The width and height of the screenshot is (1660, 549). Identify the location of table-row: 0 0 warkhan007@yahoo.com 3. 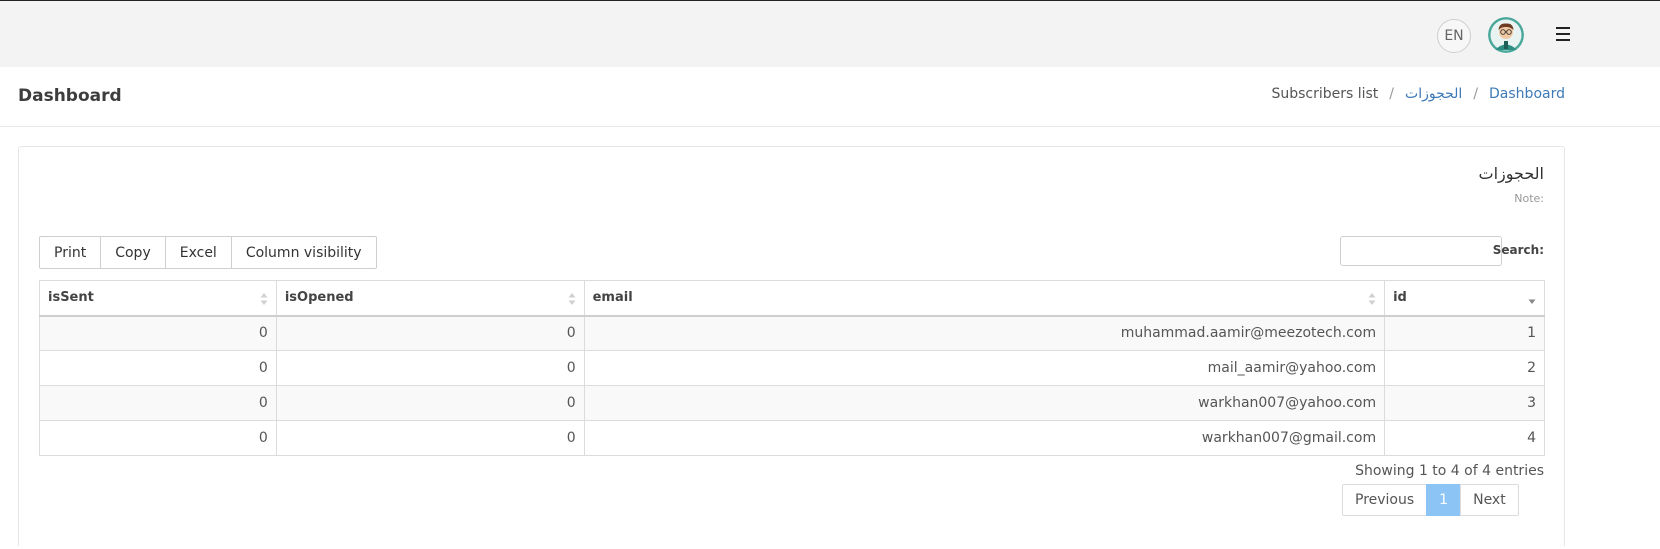
(792, 403).